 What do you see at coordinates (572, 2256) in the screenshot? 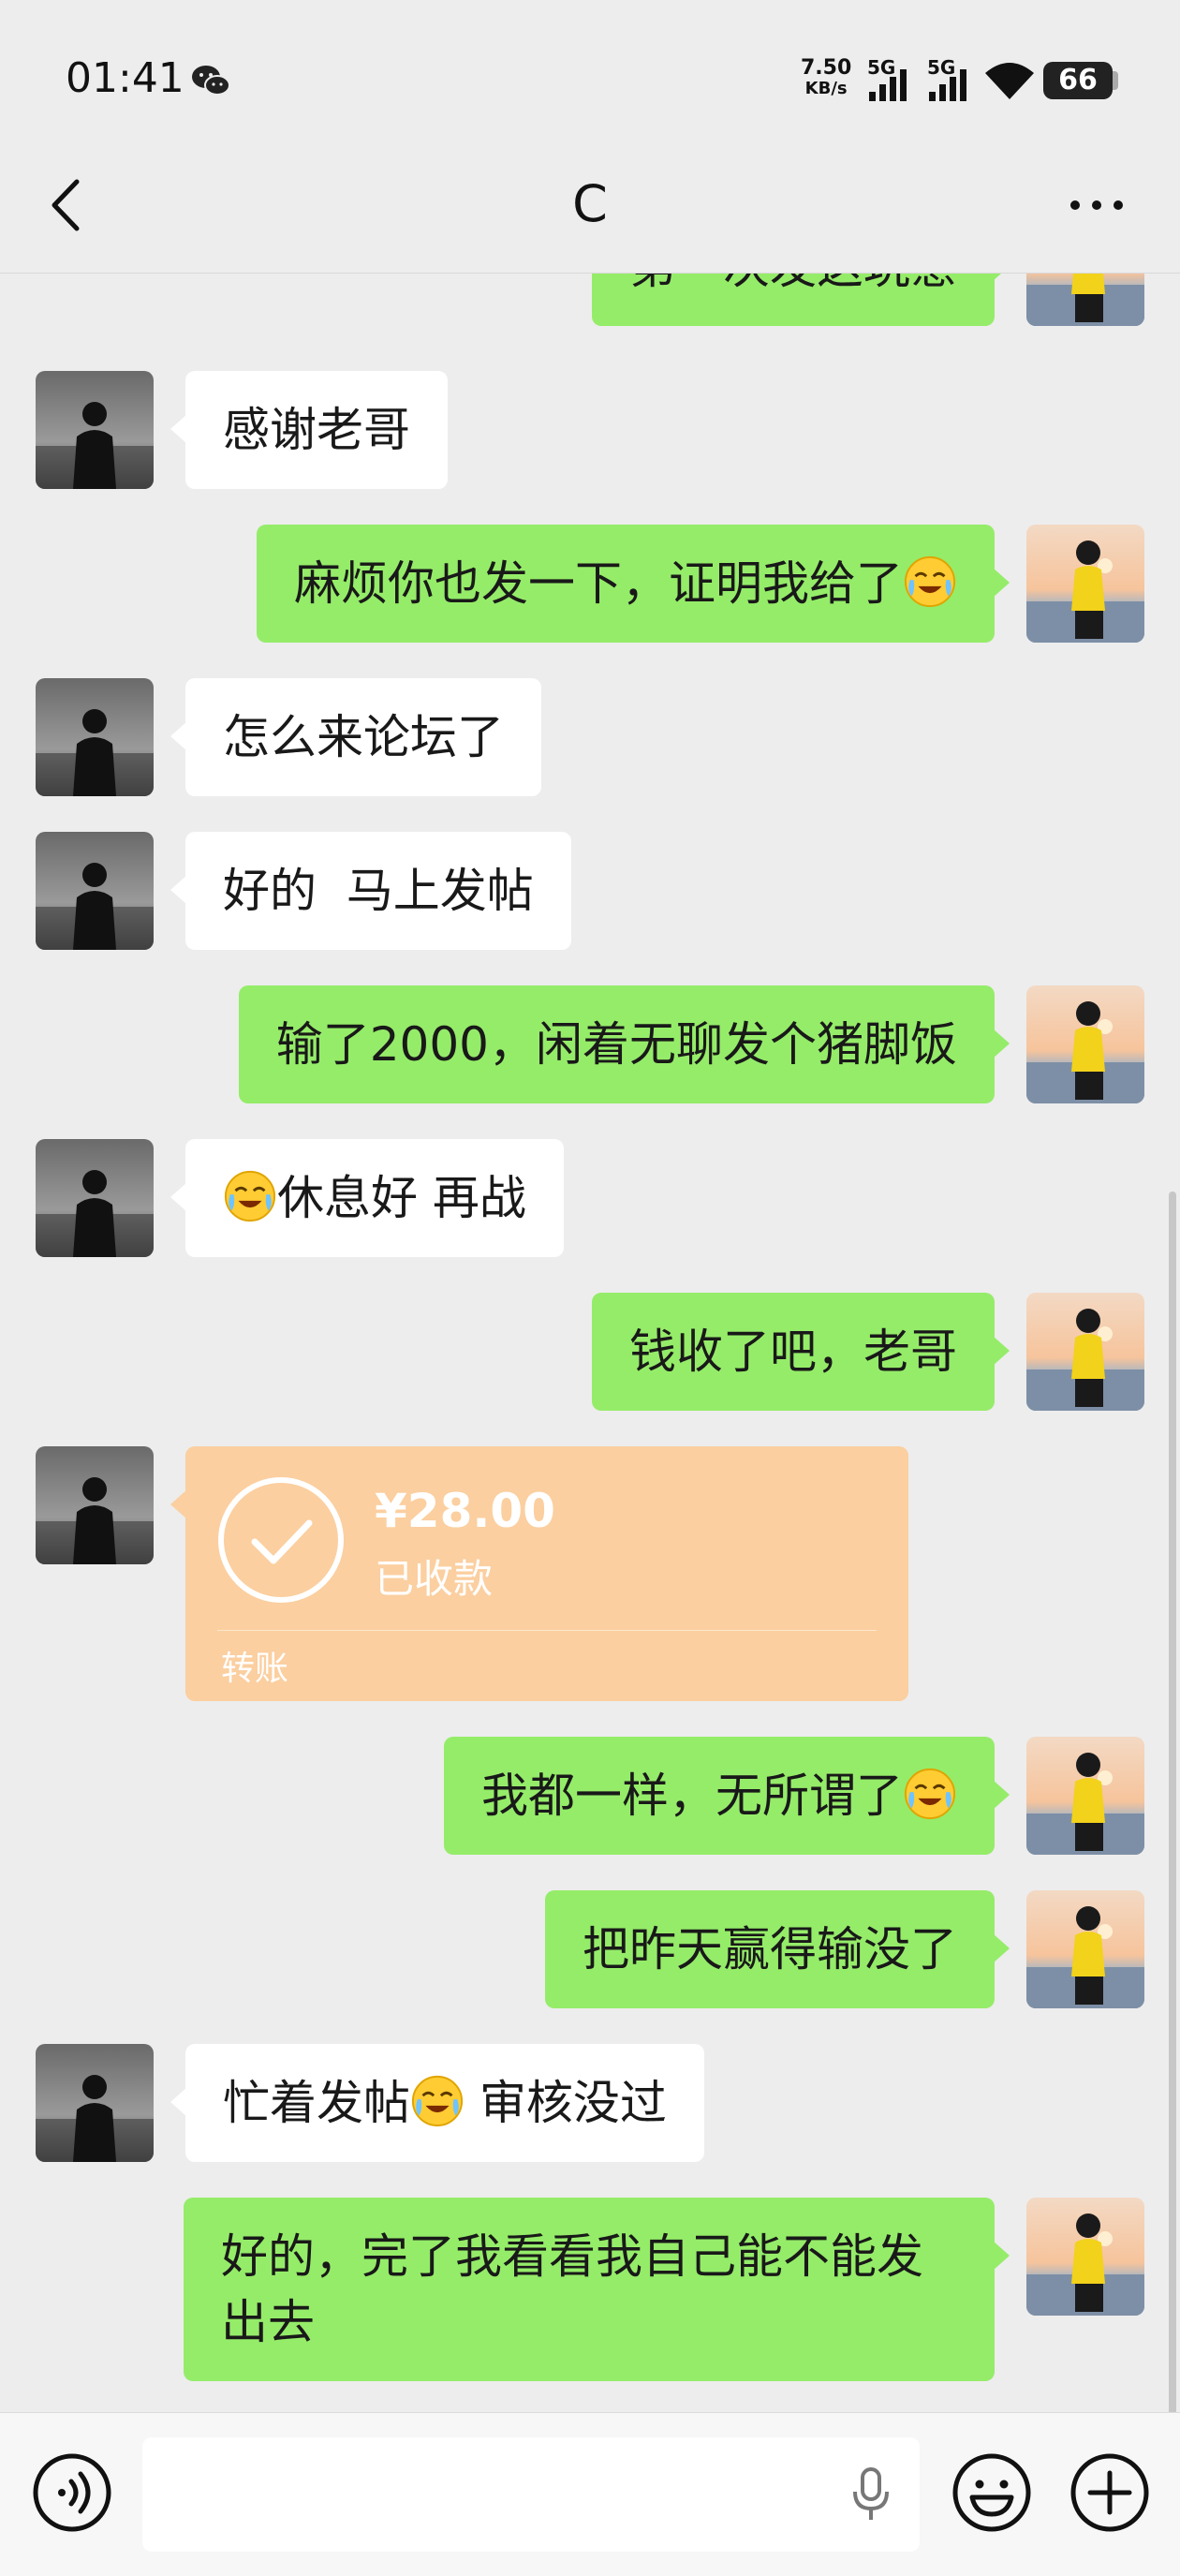
I see `message-text-line: 好的，完了我看看我自己能不能发` at bounding box center [572, 2256].